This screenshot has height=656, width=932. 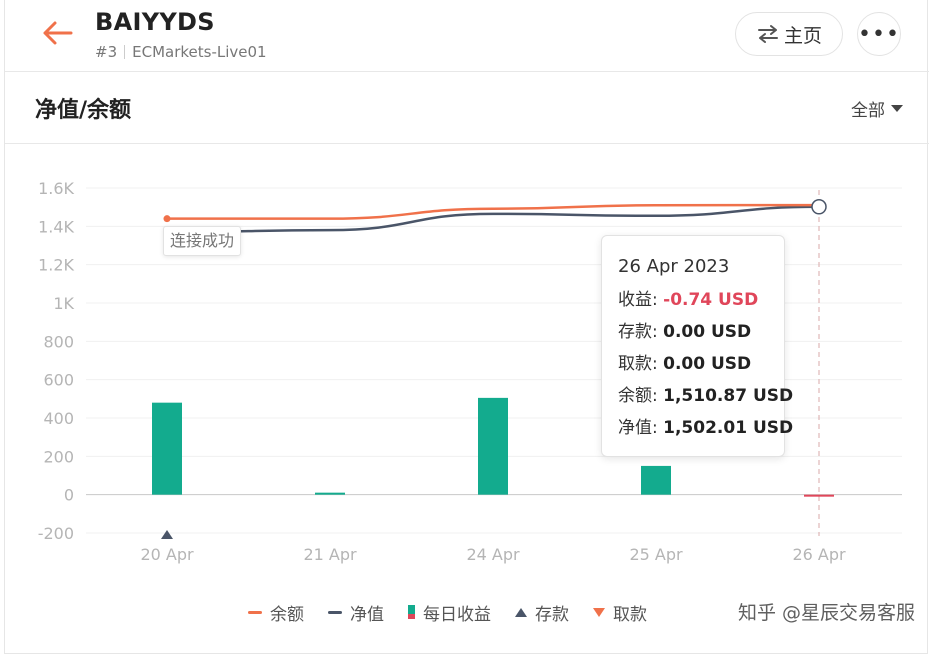 I want to click on chart-legend: 余额 净值 每日收益 存款 取款, so click(x=447, y=612).